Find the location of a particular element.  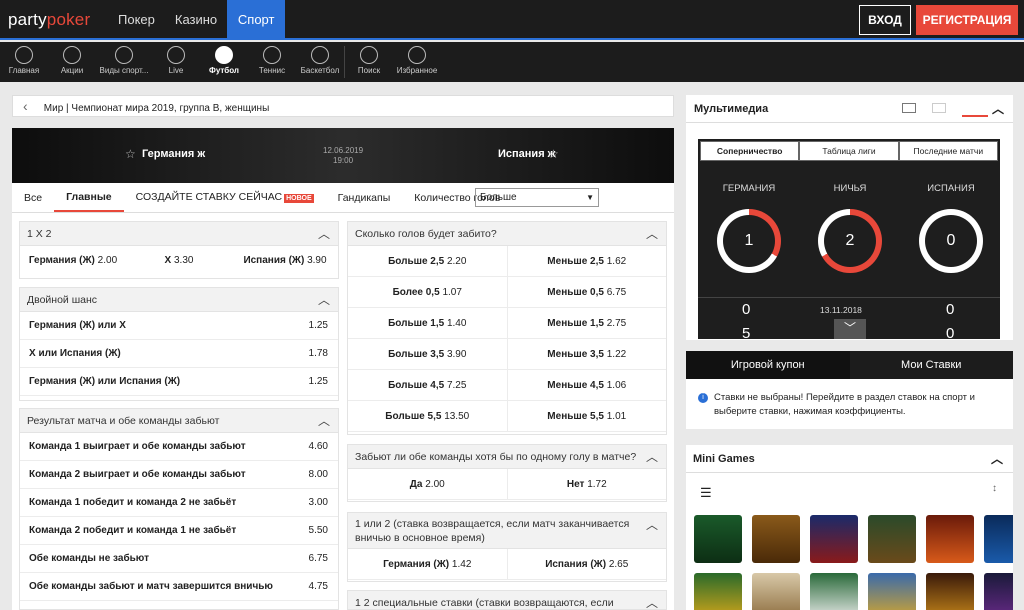

market-header: 1 X 2 ︿ is located at coordinates (179, 234).